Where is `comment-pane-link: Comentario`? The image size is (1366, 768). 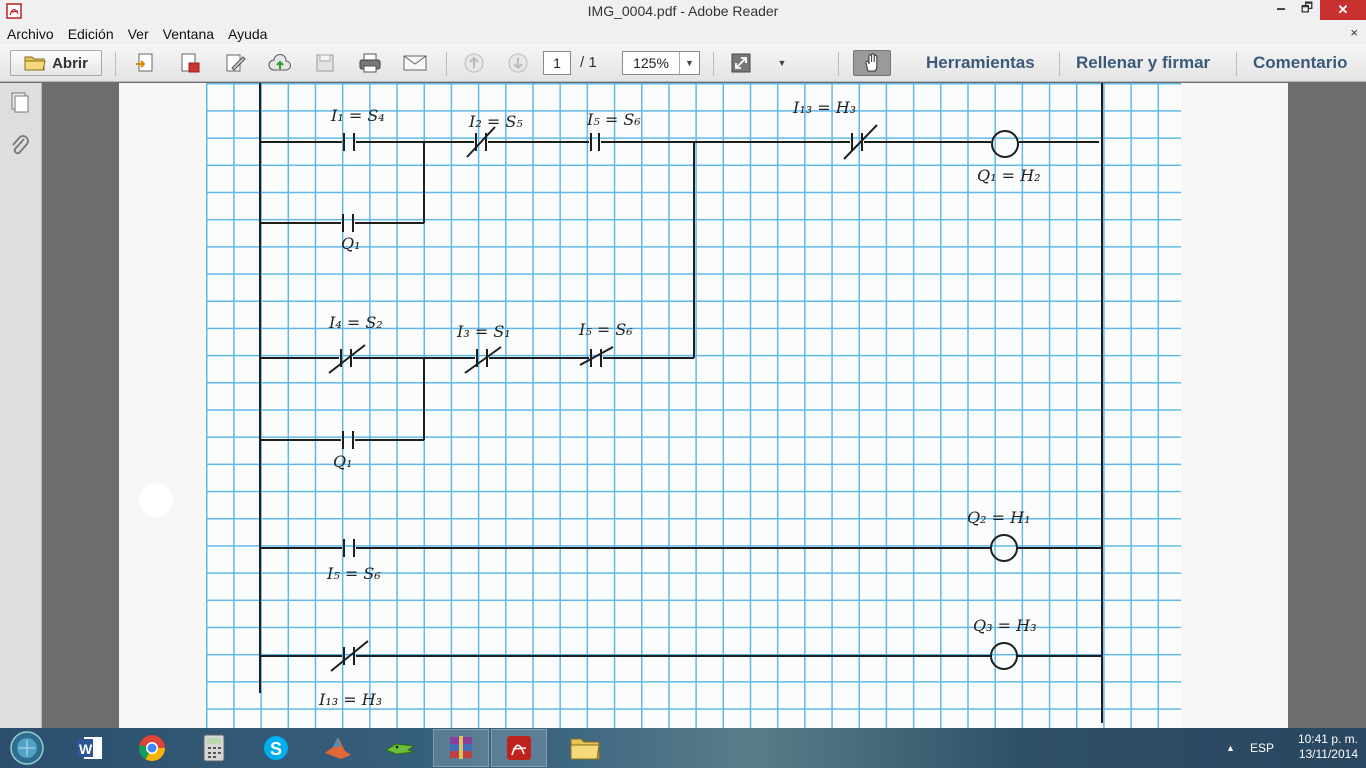
comment-pane-link: Comentario is located at coordinates (1300, 63).